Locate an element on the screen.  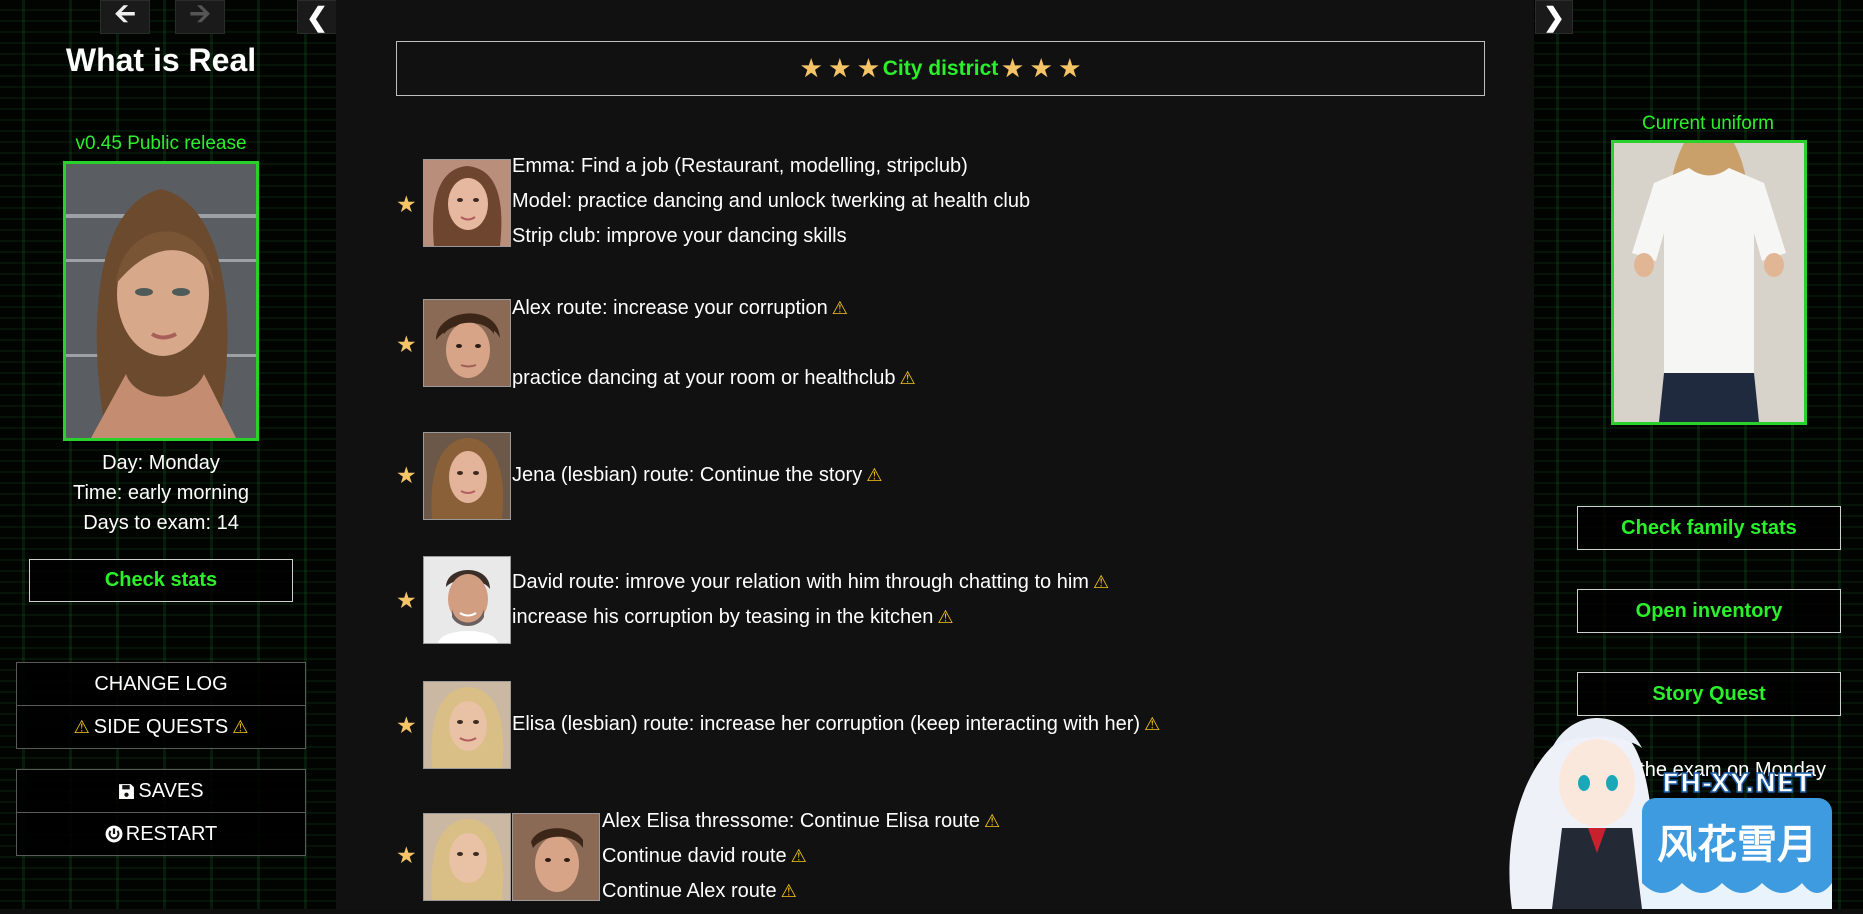
uniform-image is located at coordinates (1709, 282).